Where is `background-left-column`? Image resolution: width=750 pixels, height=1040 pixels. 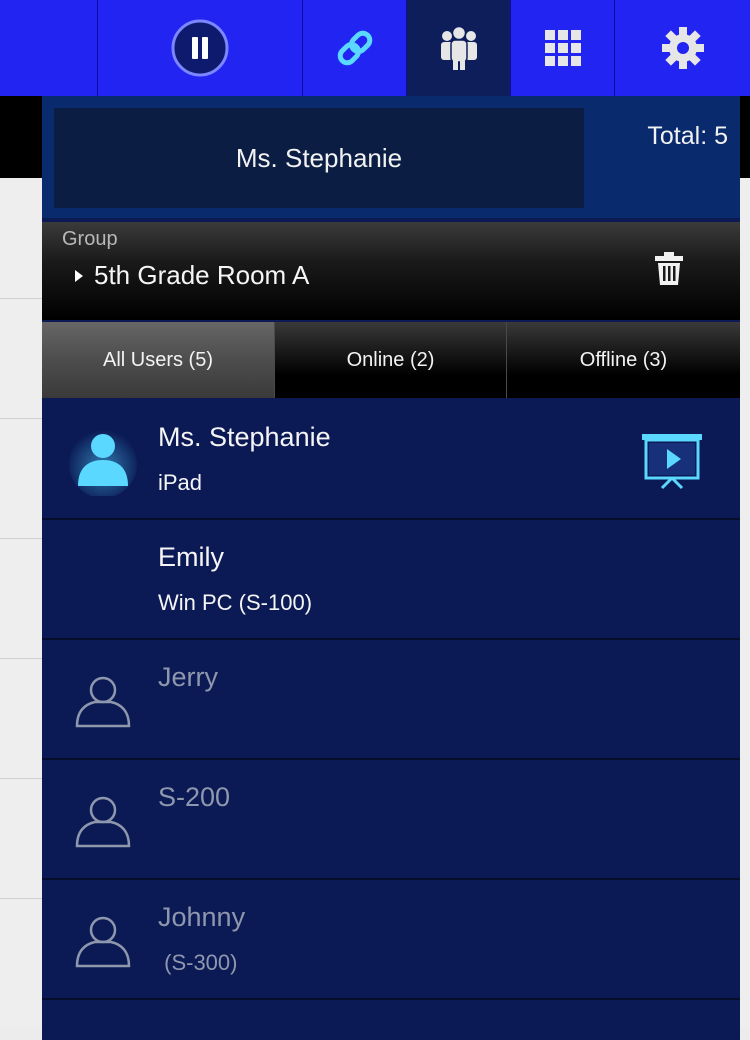 background-left-column is located at coordinates (21, 603).